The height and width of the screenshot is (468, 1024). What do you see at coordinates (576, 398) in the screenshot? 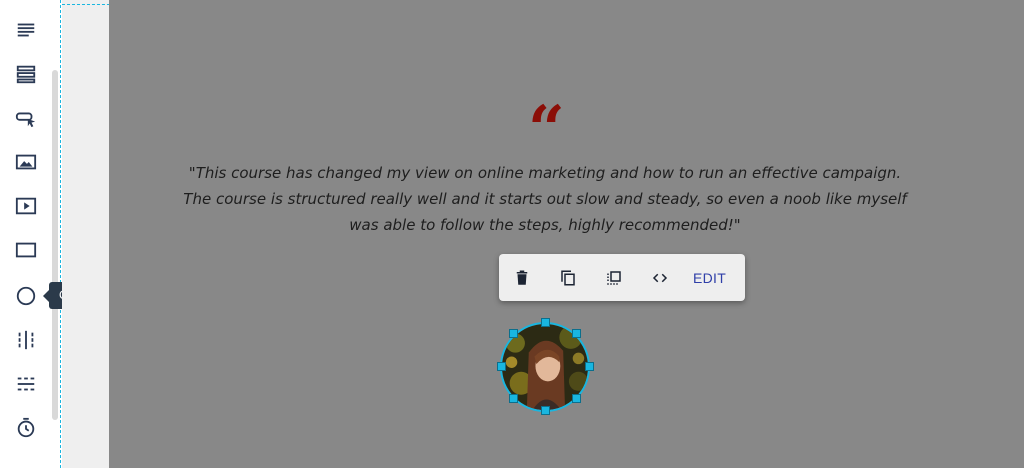
I see `resize-handle-bottom-right` at bounding box center [576, 398].